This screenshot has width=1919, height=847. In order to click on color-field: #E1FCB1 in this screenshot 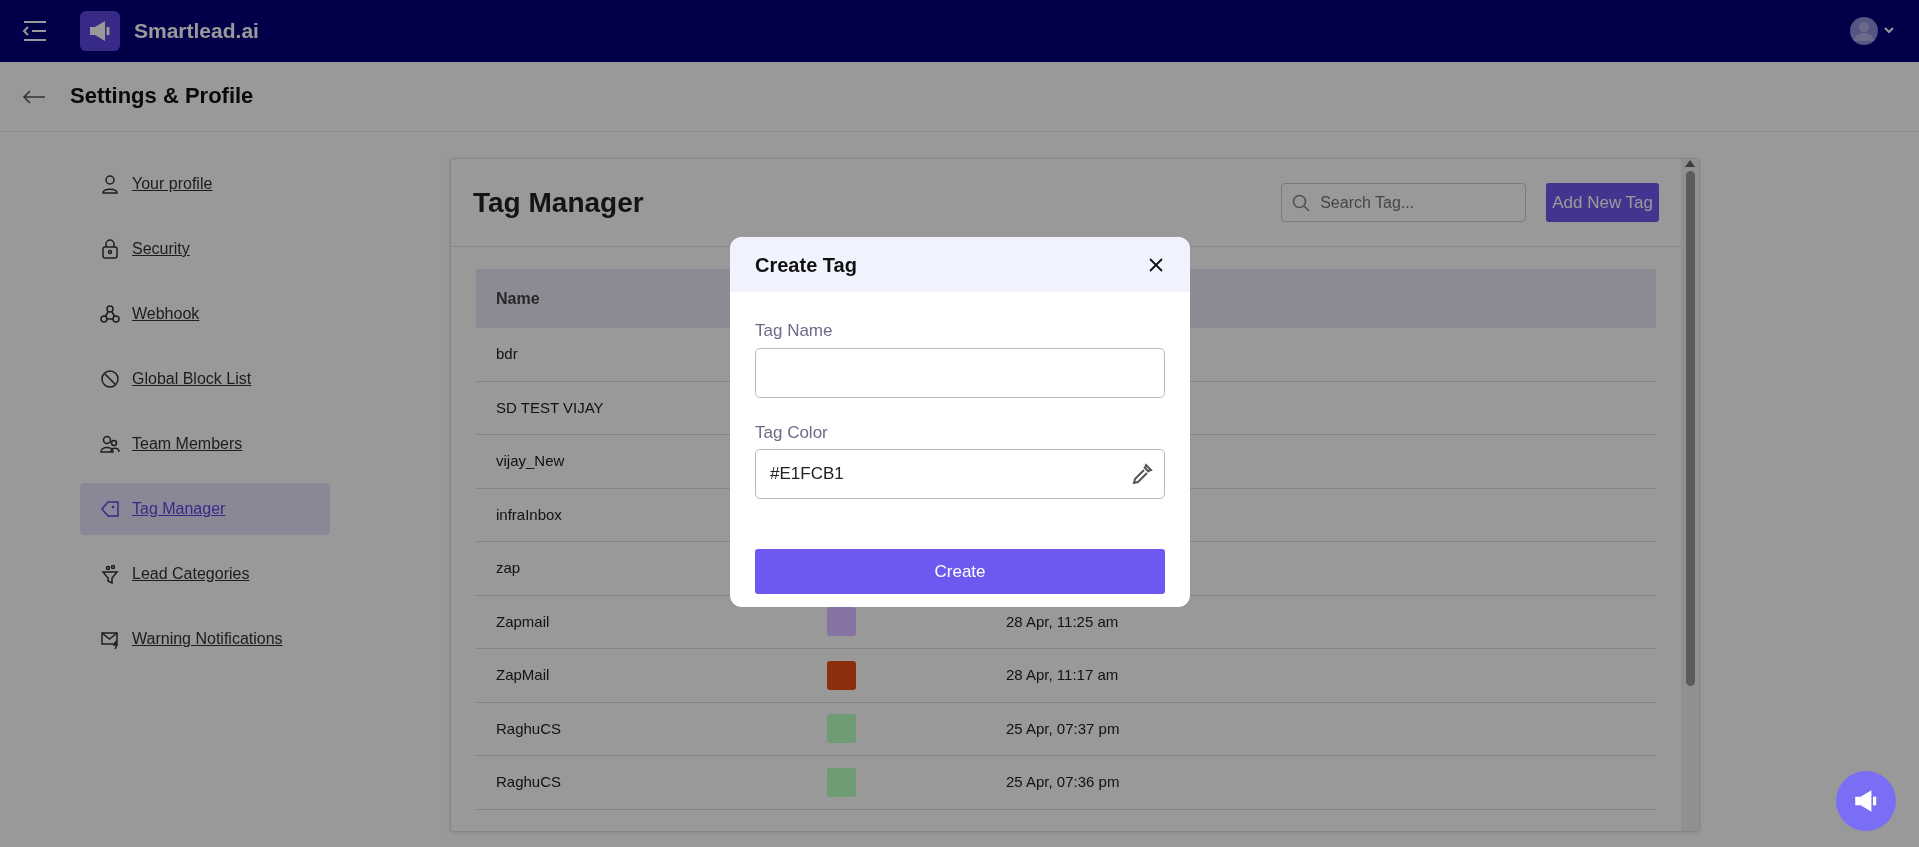, I will do `click(960, 474)`.